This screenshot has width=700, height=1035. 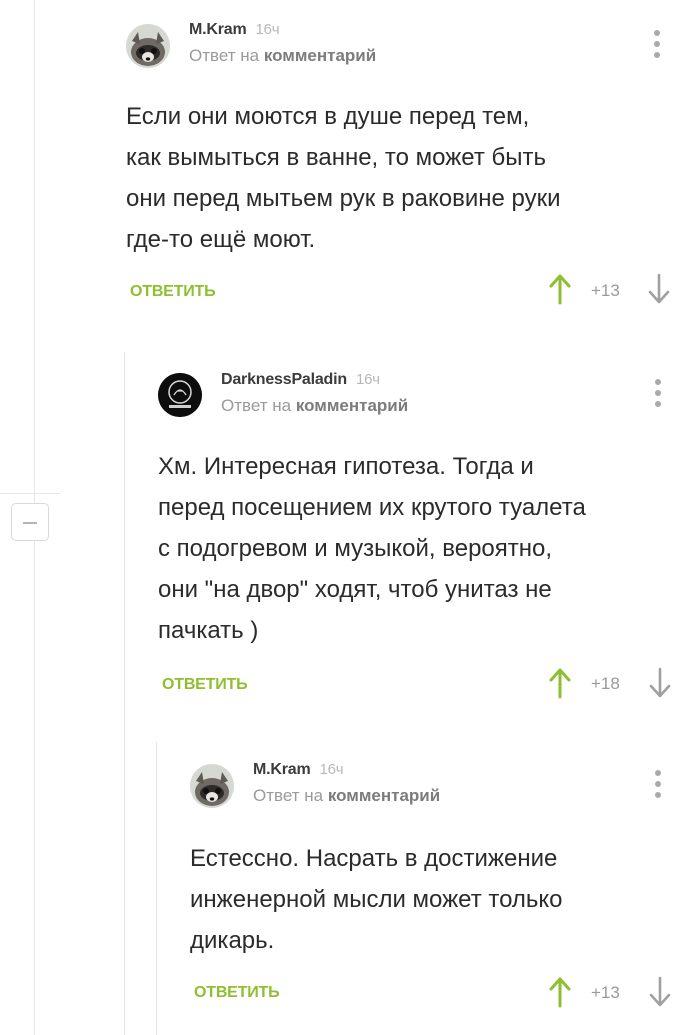 I want to click on thread-divider, so click(x=30, y=493).